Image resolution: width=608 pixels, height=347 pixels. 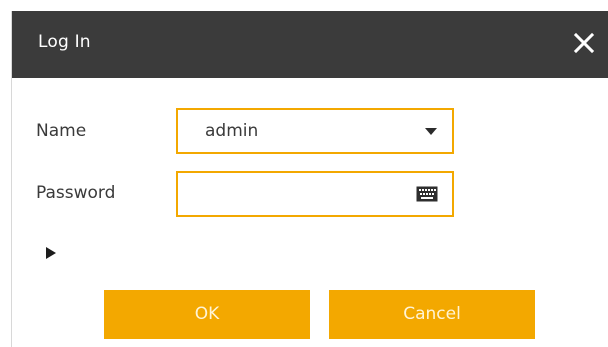 I want to click on play-triangle-icon, so click(x=51, y=253).